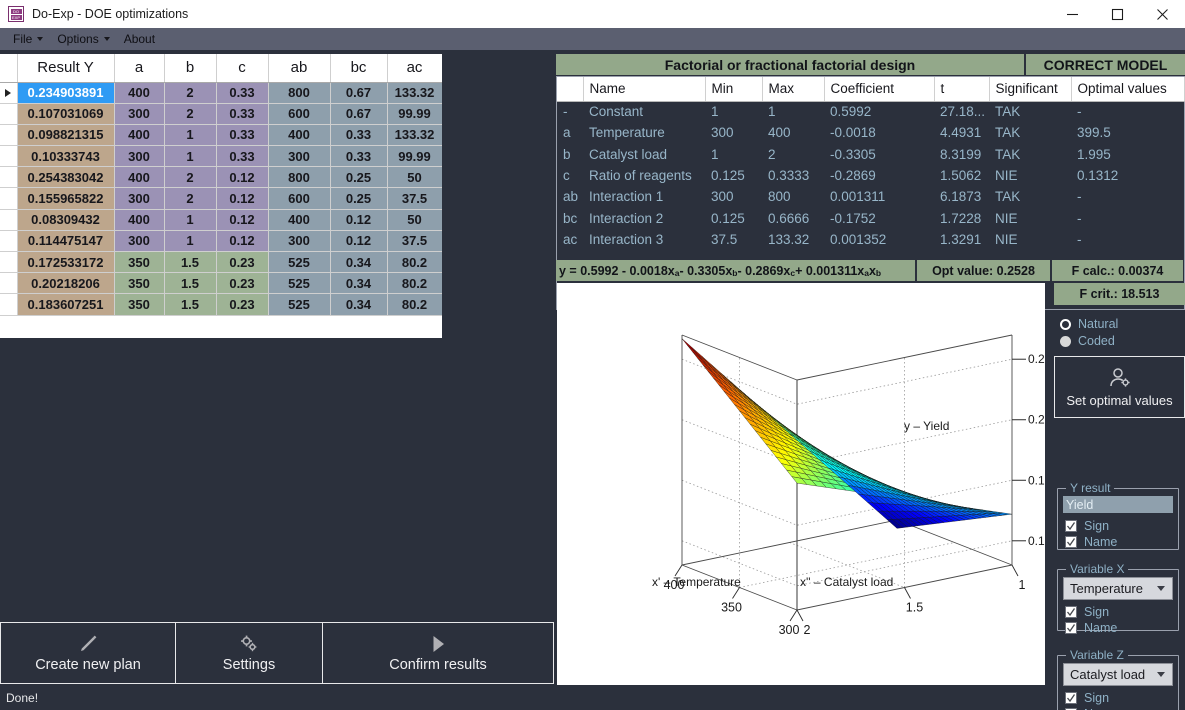 This screenshot has height=710, width=1185. Describe the element at coordinates (299, 198) in the screenshot. I see `cell-ab: 600` at that location.